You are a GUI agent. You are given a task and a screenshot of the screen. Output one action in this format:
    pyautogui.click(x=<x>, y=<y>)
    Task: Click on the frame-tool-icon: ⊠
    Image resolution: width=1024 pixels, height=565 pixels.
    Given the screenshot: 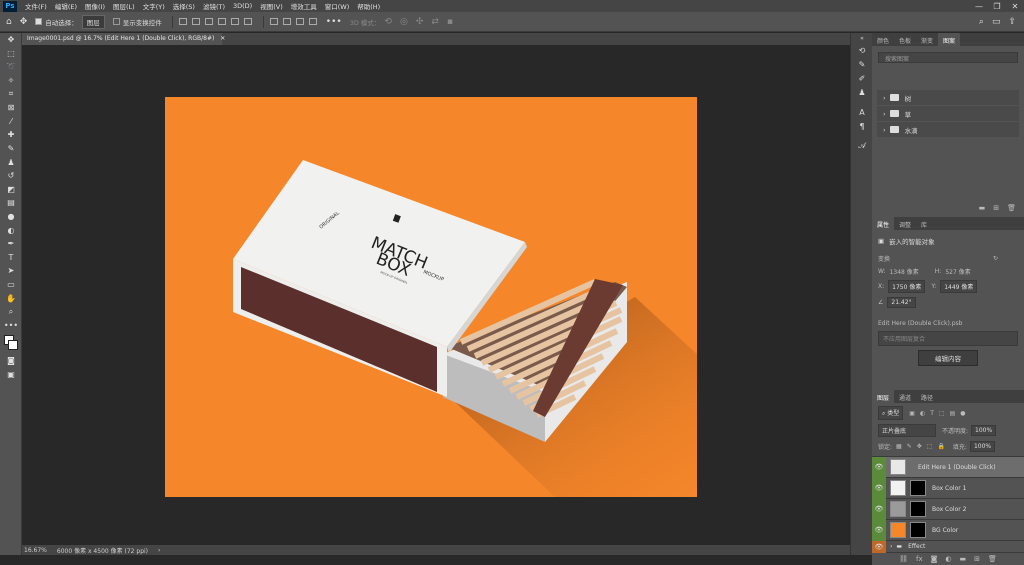 What is the action you would take?
    pyautogui.click(x=11, y=108)
    